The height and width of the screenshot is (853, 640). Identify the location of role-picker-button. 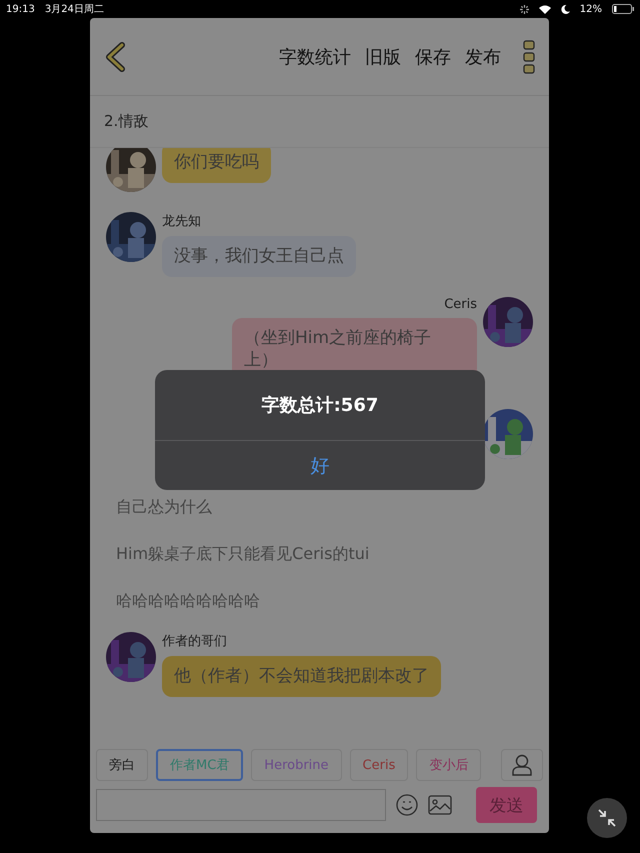
(522, 765).